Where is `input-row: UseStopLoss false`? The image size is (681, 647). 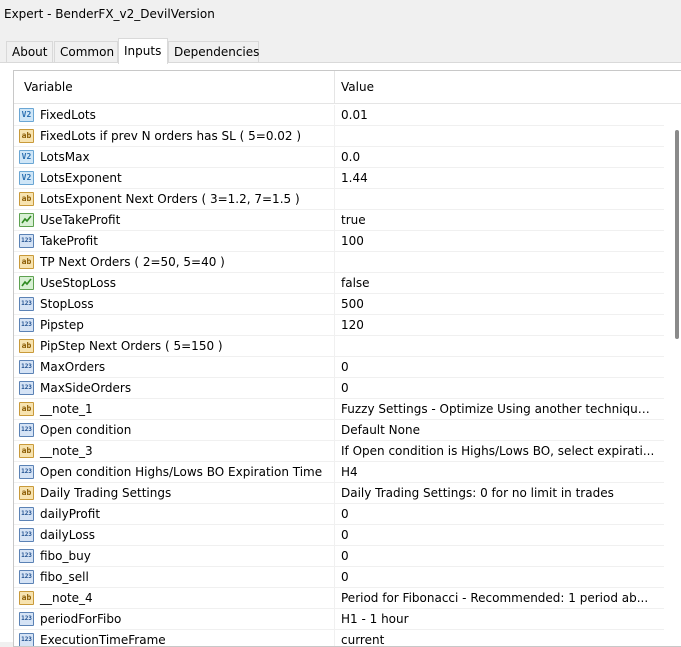
input-row: UseStopLoss false is located at coordinates (339, 283).